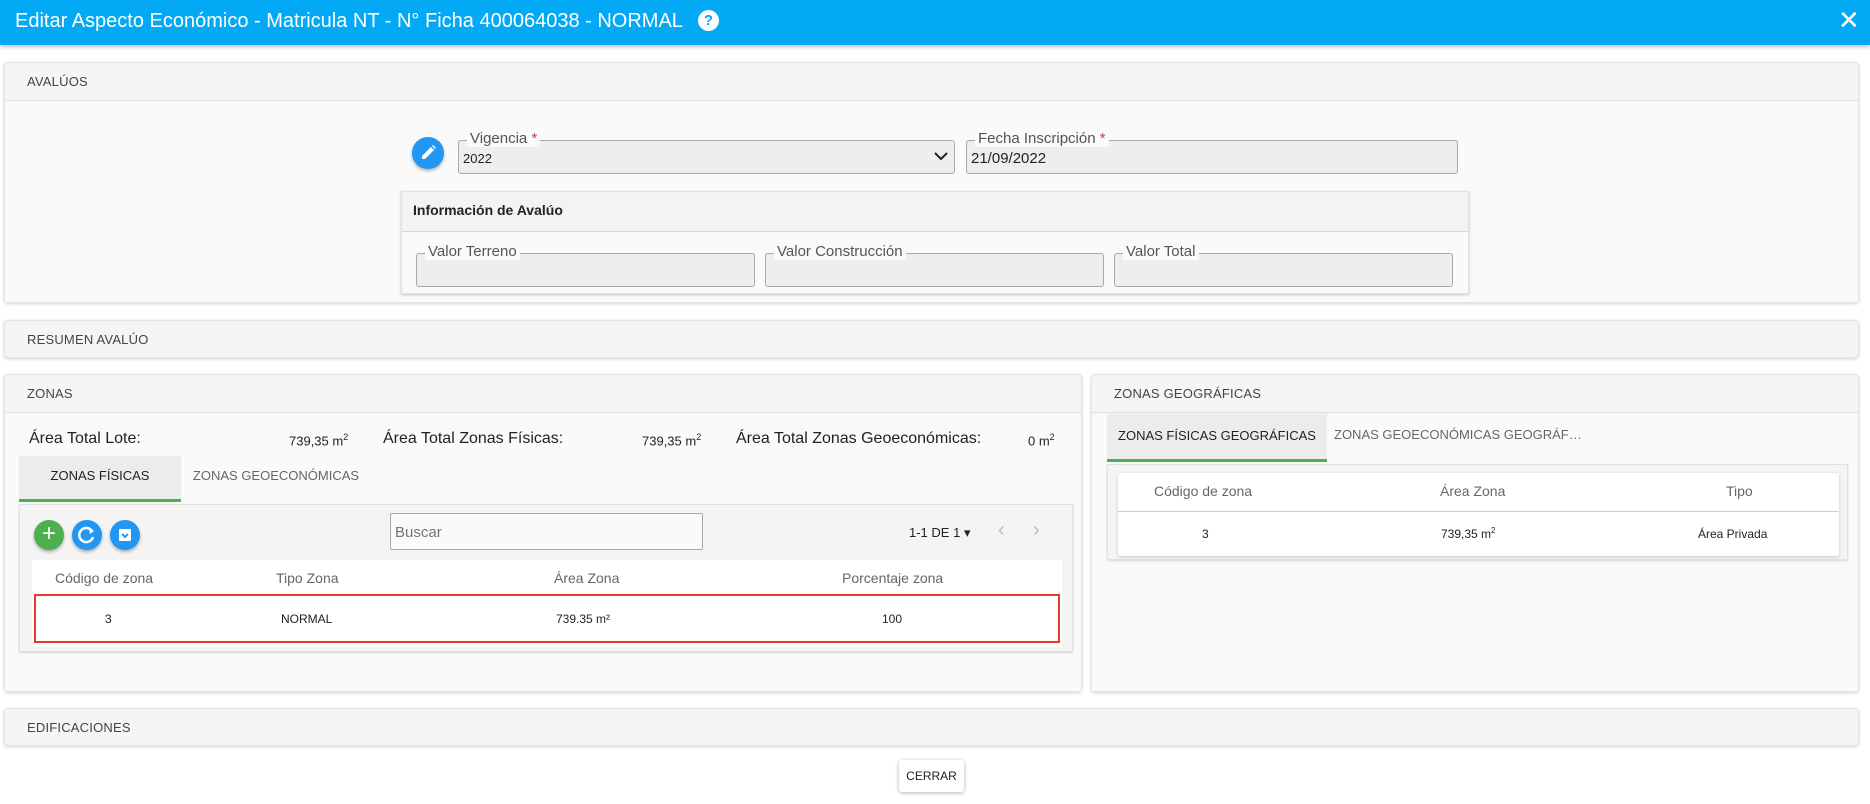 The width and height of the screenshot is (1870, 804). Describe the element at coordinates (859, 438) in the screenshot. I see `area-total-geoeconomicas-label: Área Total Zonas Geoeconómicas:` at that location.